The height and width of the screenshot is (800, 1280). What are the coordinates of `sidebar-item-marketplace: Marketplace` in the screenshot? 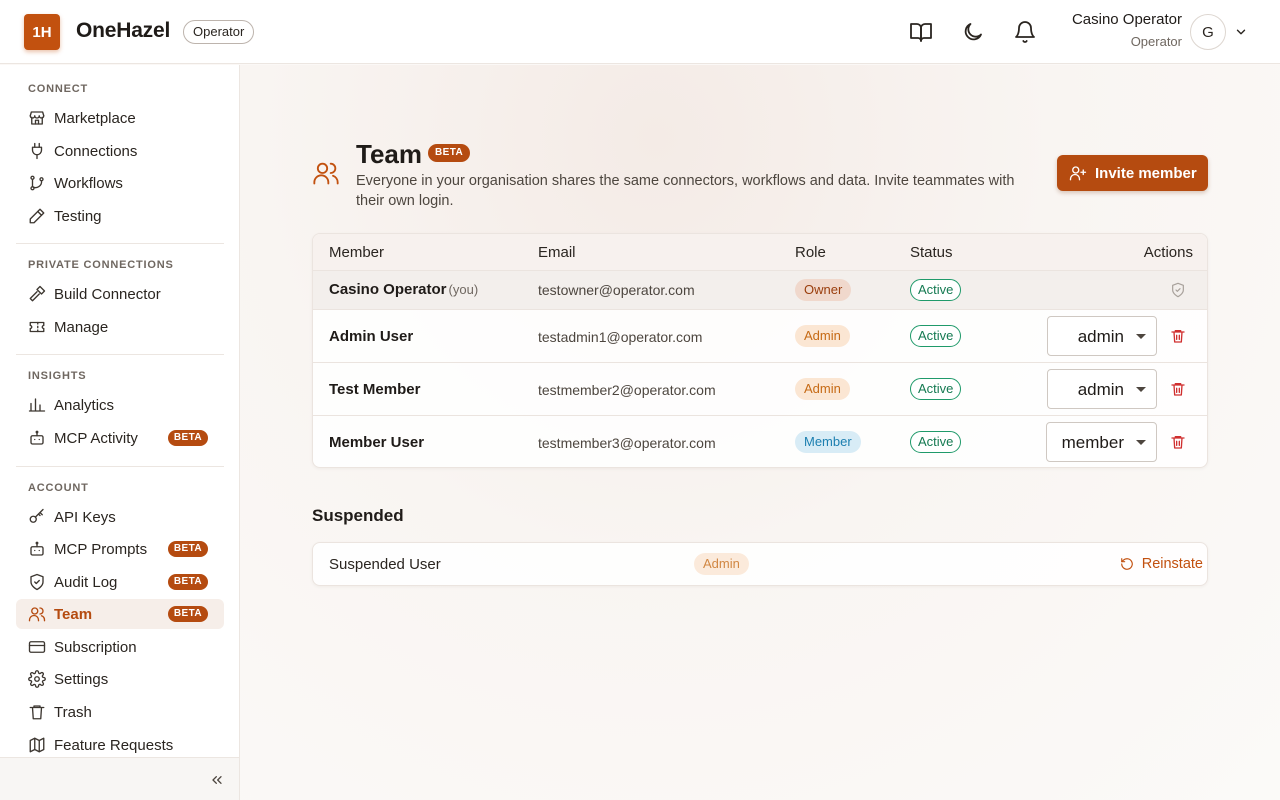 It's located at (120, 118).